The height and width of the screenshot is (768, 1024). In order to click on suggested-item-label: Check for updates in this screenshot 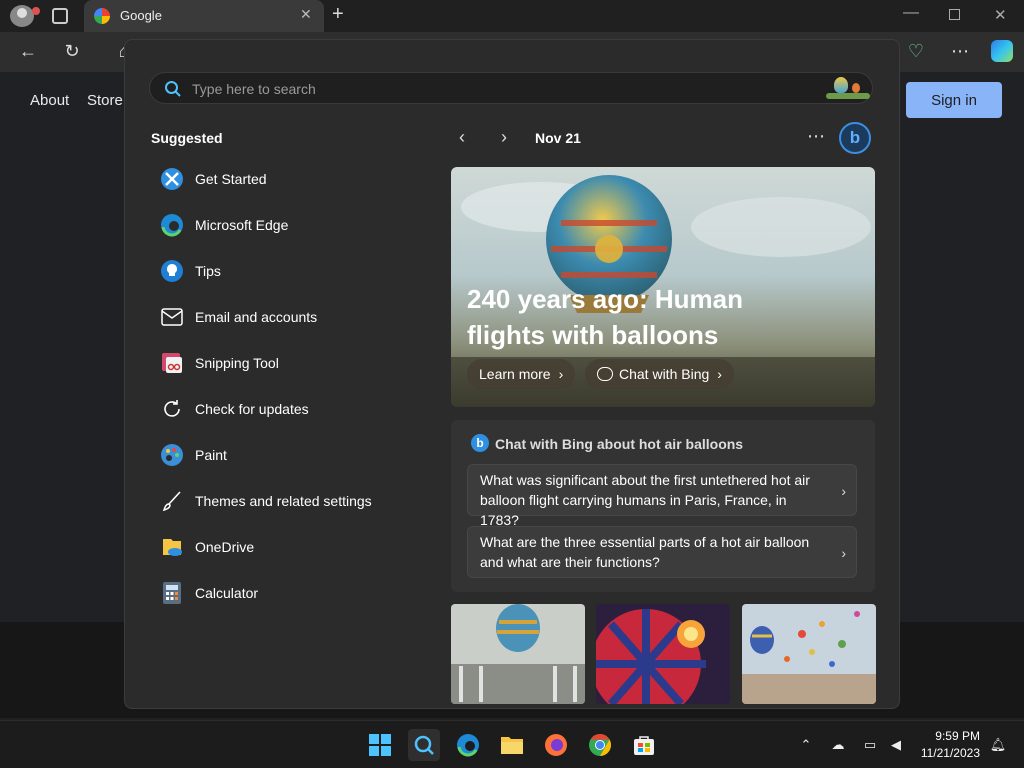, I will do `click(252, 409)`.